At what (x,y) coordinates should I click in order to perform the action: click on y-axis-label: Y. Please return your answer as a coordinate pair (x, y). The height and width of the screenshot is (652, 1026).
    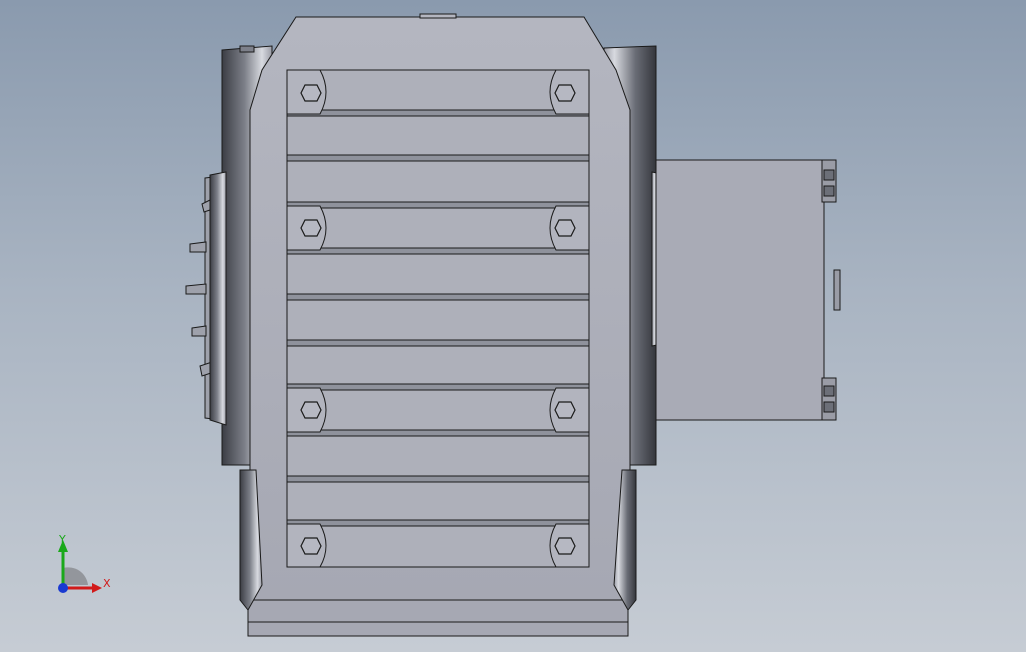
    Looking at the image, I should click on (62, 539).